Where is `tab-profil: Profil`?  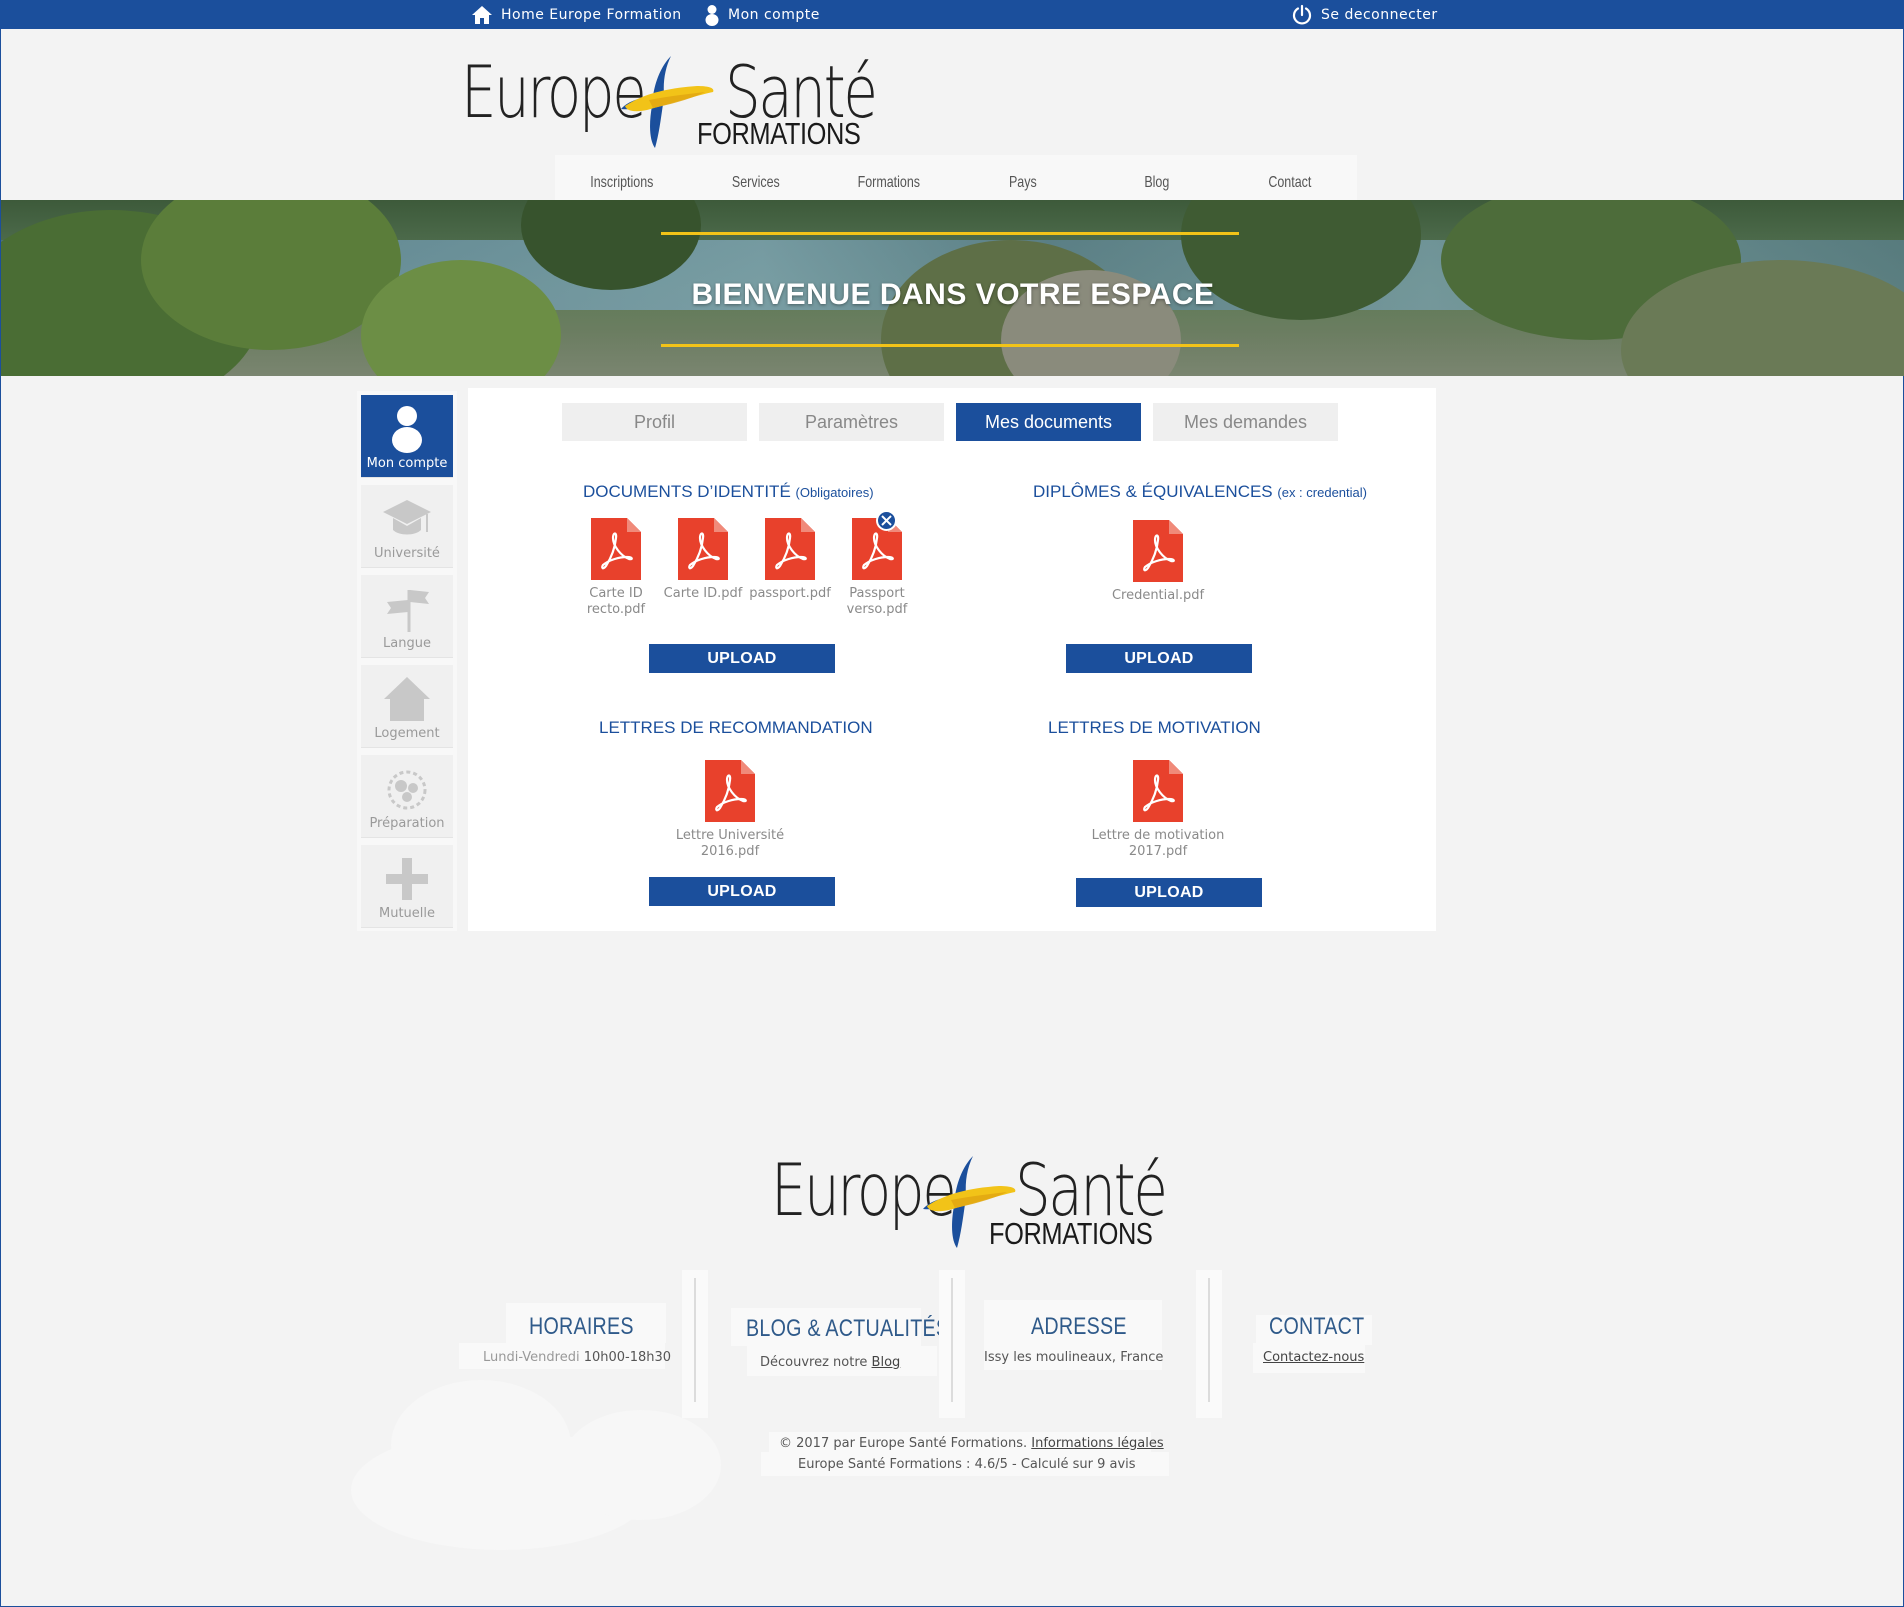
tab-profil: Profil is located at coordinates (654, 422).